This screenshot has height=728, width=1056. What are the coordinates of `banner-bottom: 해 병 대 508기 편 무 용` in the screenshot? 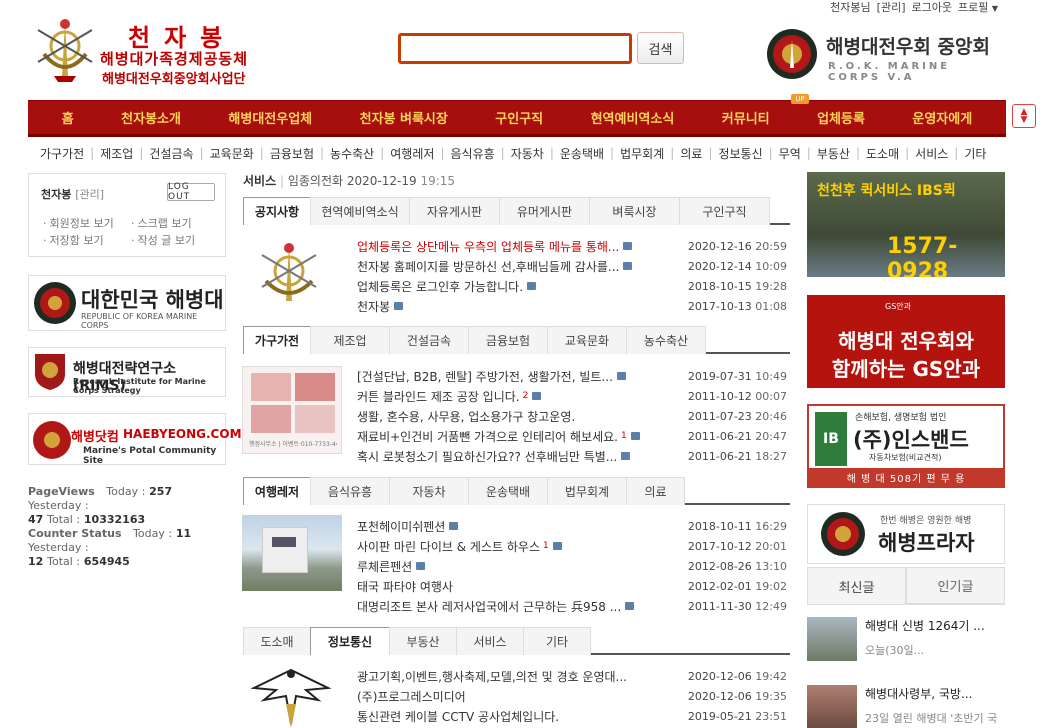 It's located at (906, 477).